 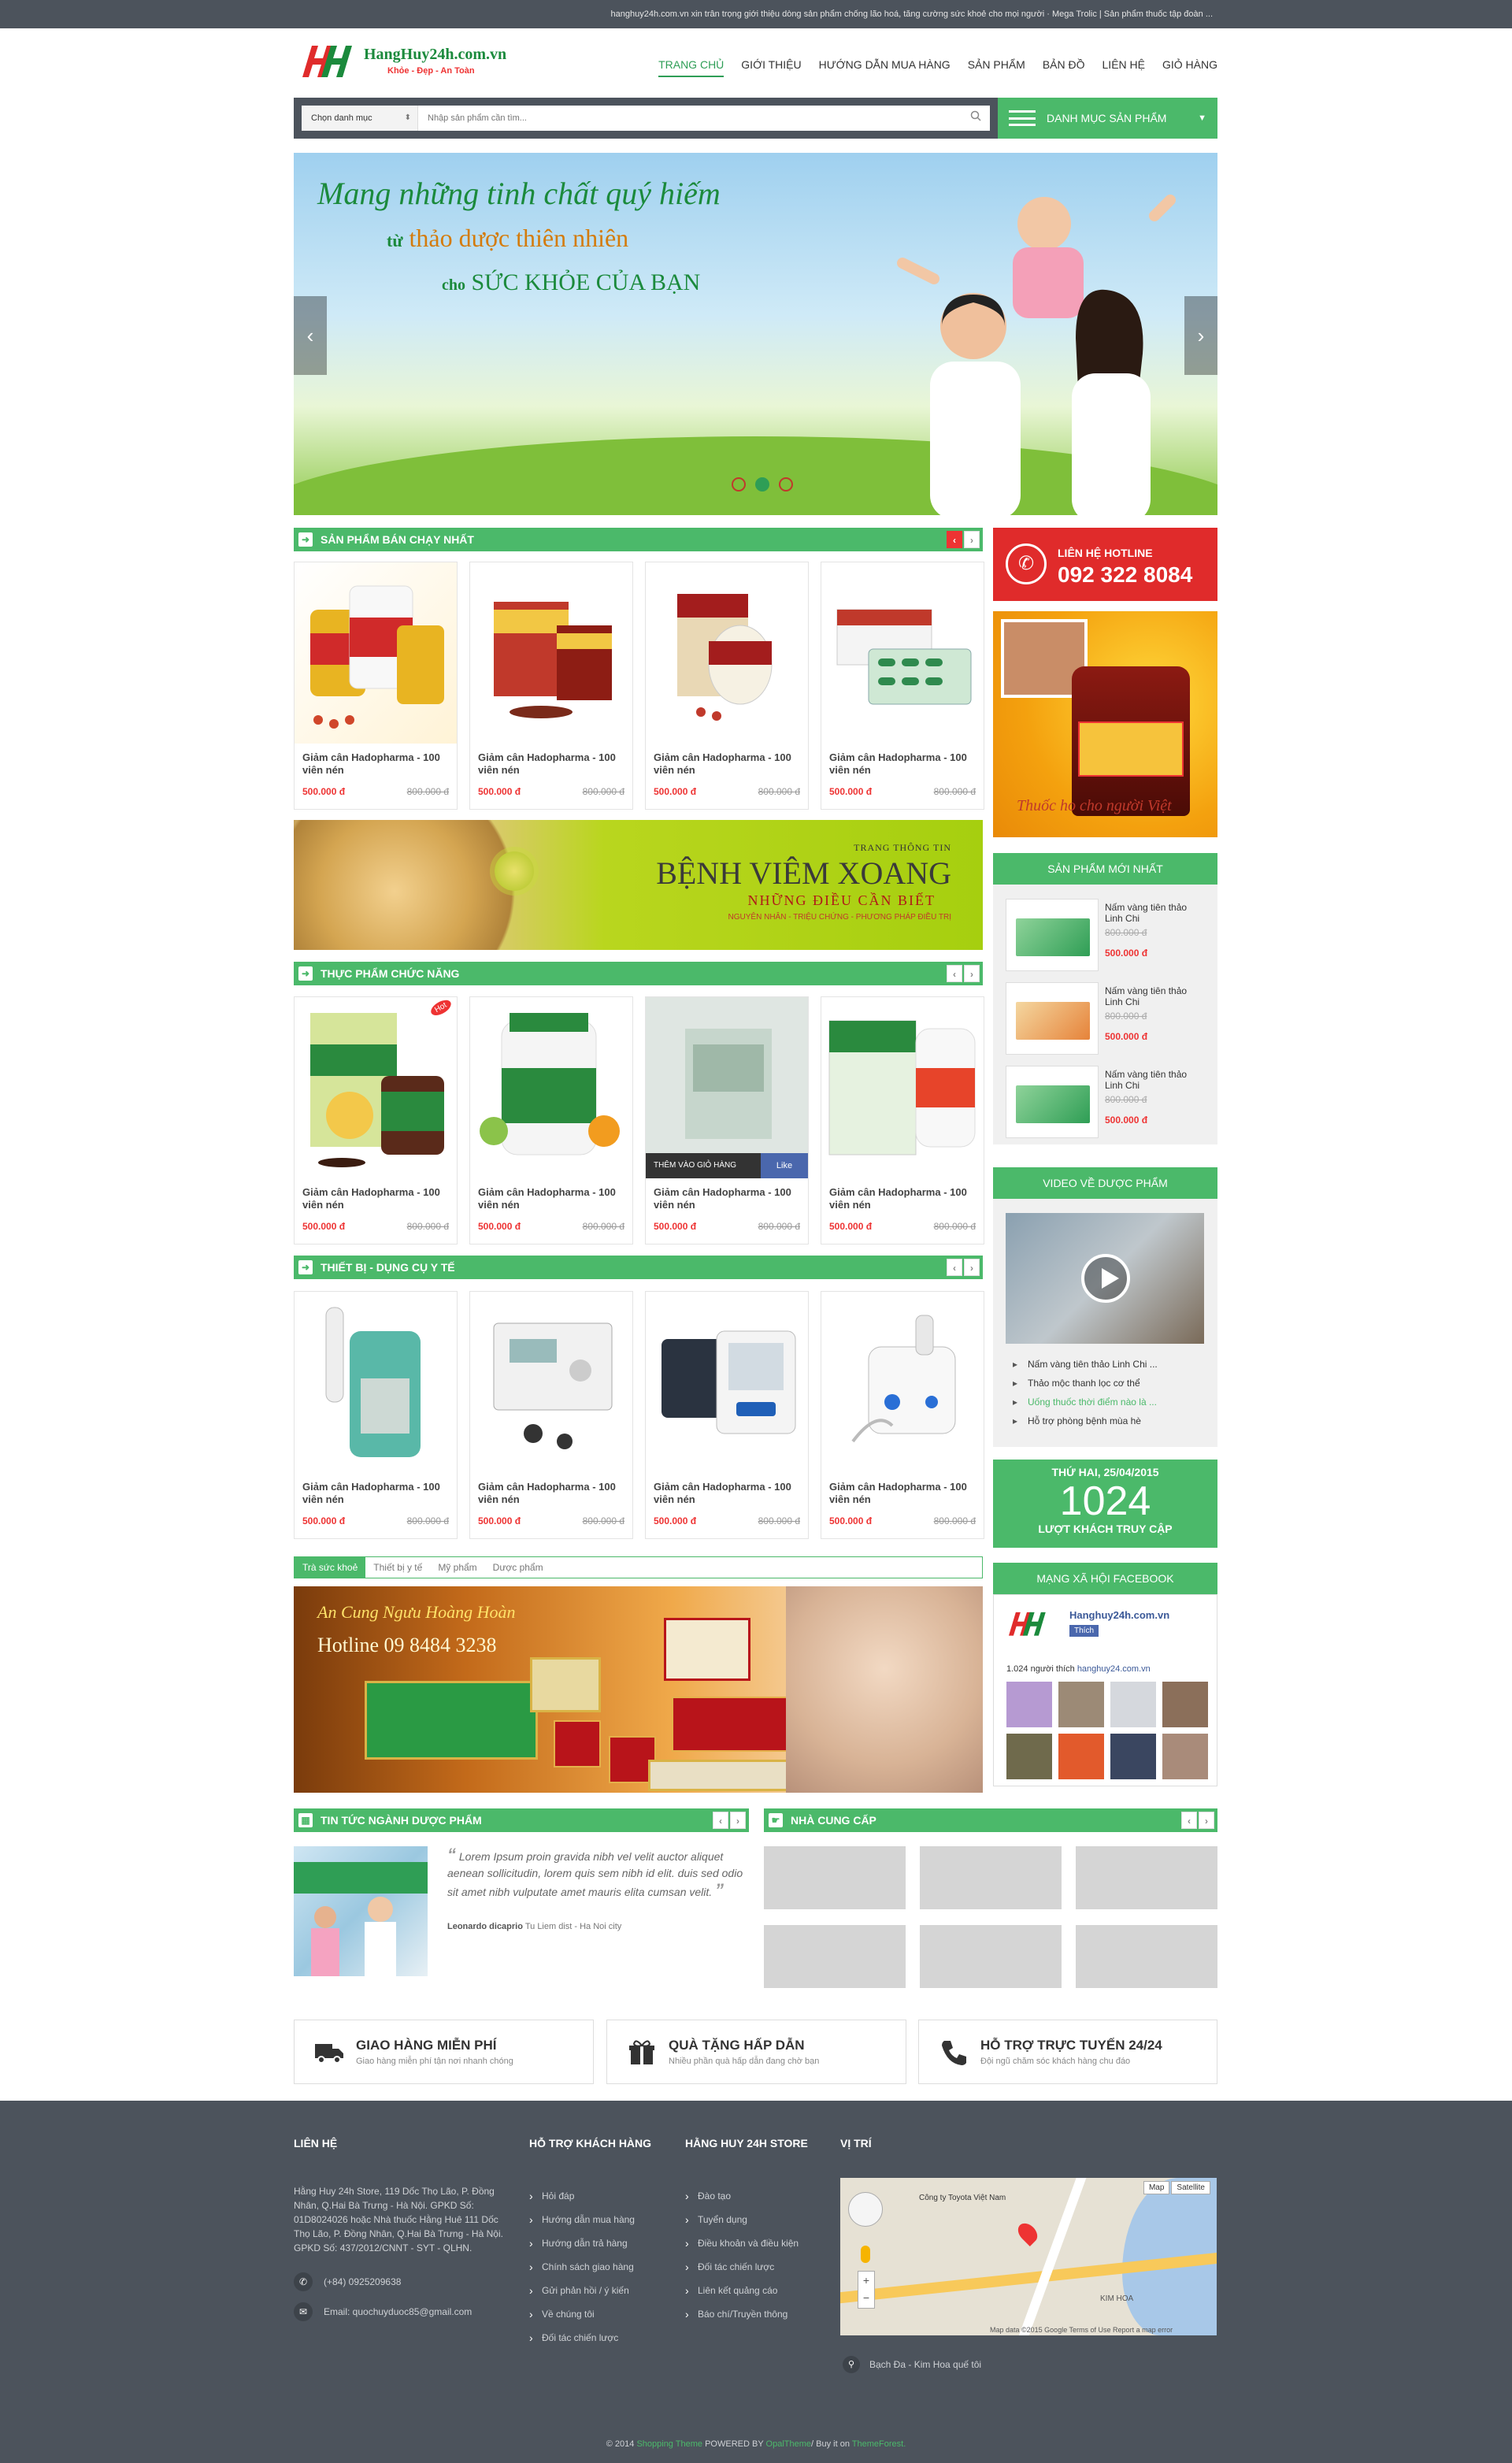 I want to click on map-type-satellite-button: Satellite, so click(x=1190, y=2187).